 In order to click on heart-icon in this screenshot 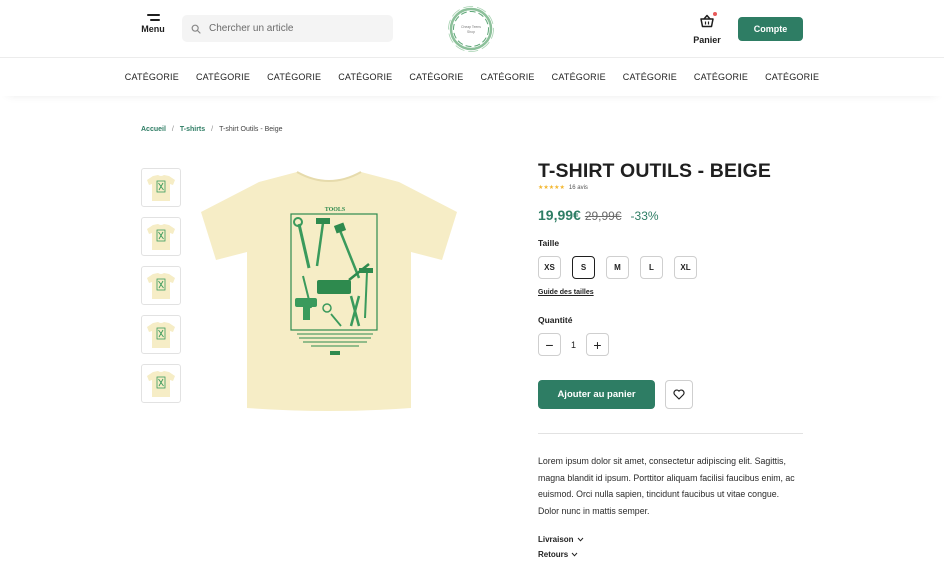, I will do `click(679, 394)`.